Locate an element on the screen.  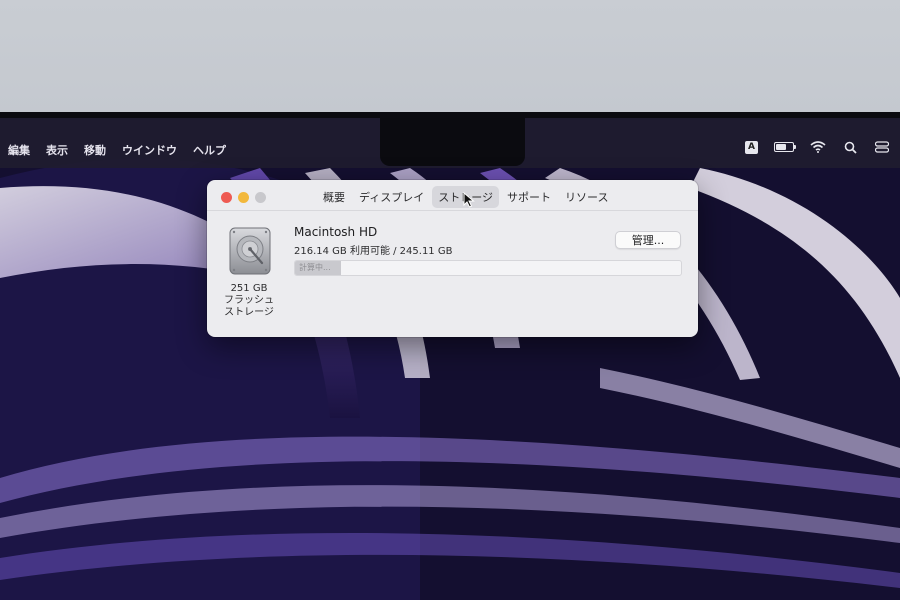
disk-caption: 251 GB フラッシュ ストレージ is located at coordinates (249, 301).